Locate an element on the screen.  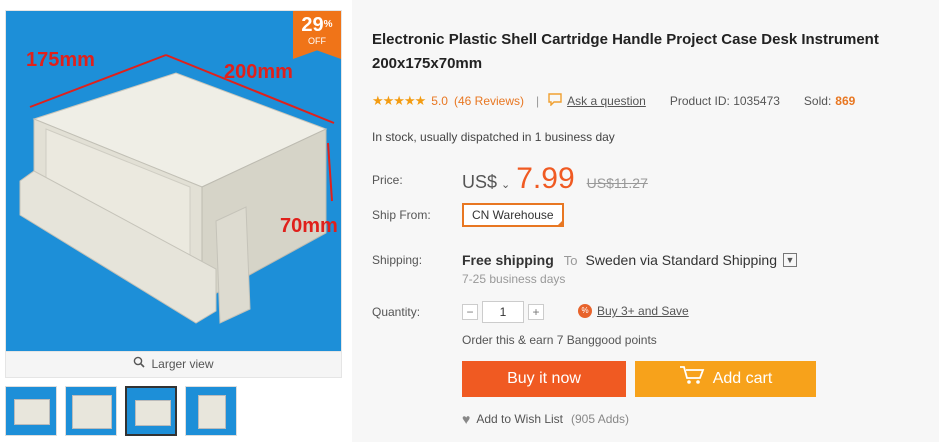
warehouse-option: CN Warehouse is located at coordinates (513, 215).